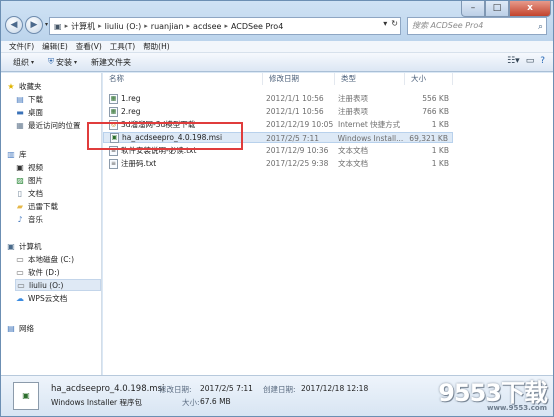  What do you see at coordinates (20, 125) in the screenshot?
I see `recent-places-icon: ▦` at bounding box center [20, 125].